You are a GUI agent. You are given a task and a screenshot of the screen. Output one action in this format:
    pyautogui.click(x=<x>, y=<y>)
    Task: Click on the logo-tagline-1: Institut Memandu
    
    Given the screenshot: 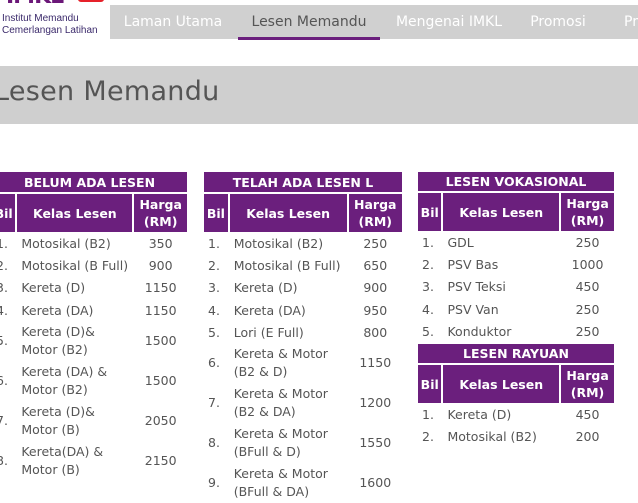 What is the action you would take?
    pyautogui.click(x=40, y=18)
    